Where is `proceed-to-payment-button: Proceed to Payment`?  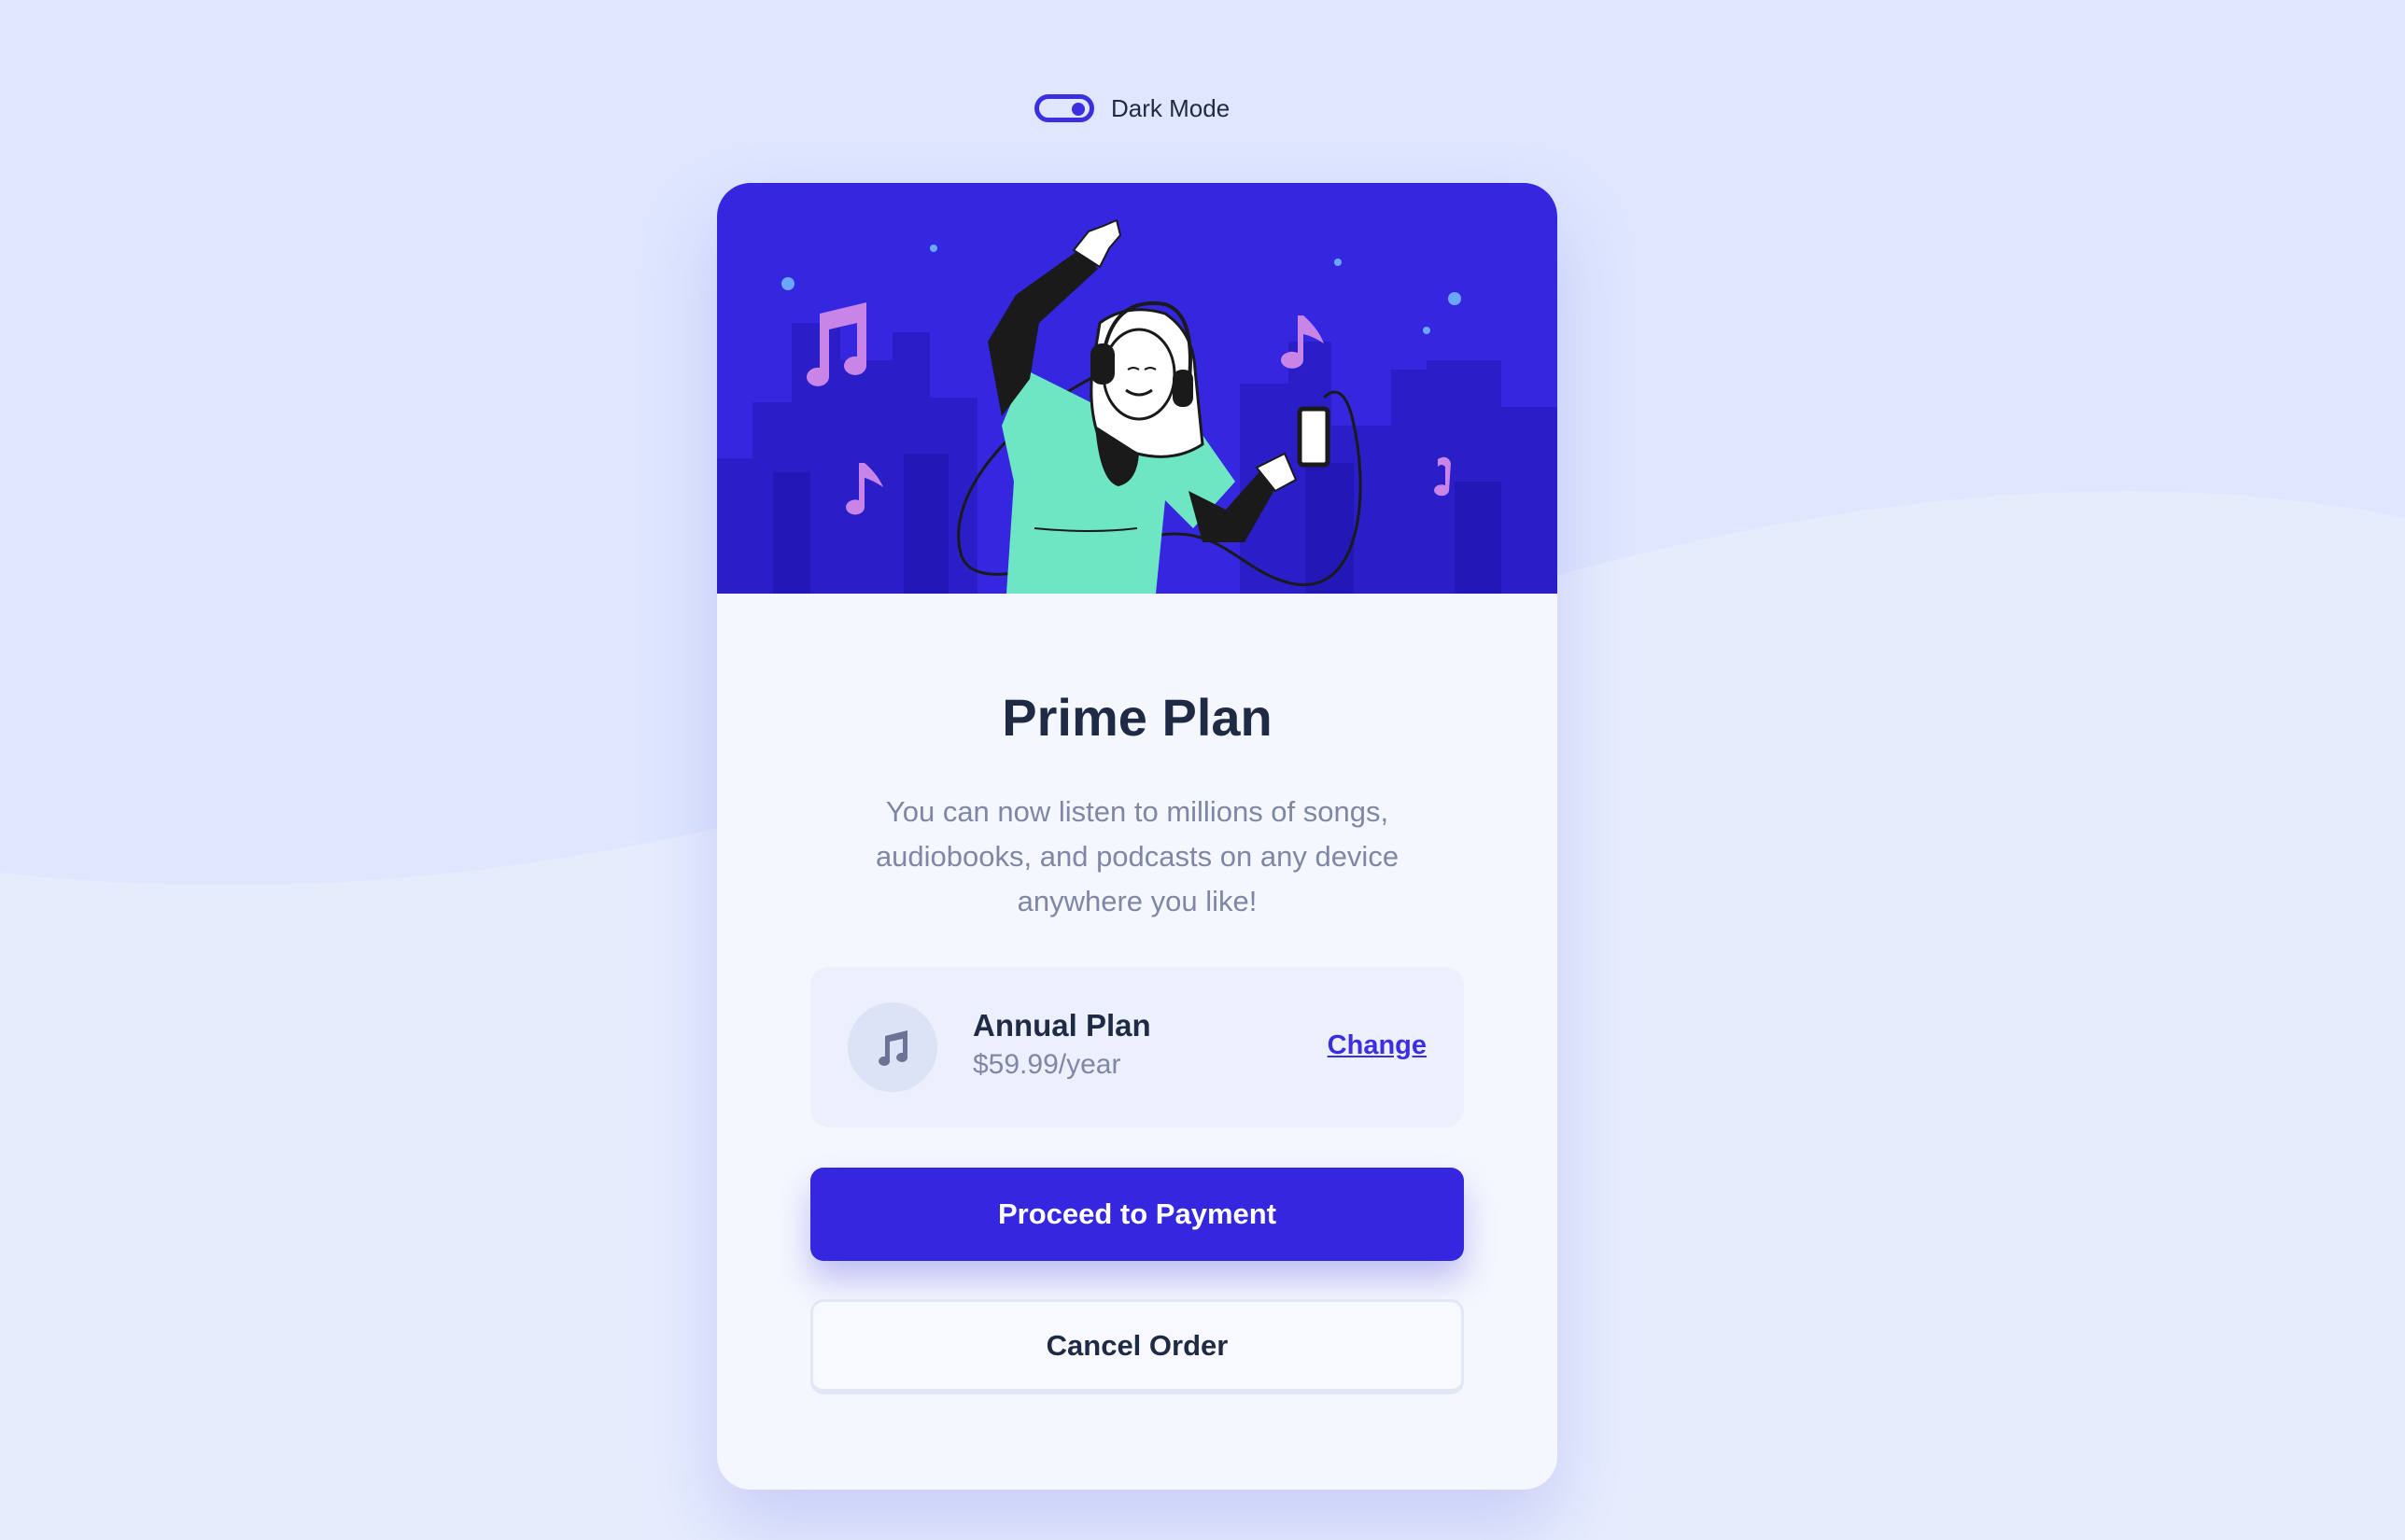 proceed-to-payment-button: Proceed to Payment is located at coordinates (1137, 1214).